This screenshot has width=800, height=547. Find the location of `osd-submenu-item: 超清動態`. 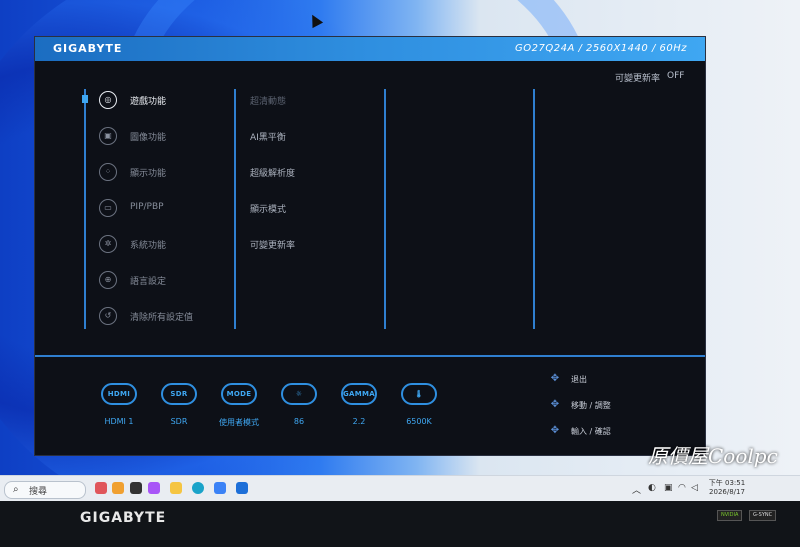

osd-submenu-item: 超清動態 is located at coordinates (268, 100).